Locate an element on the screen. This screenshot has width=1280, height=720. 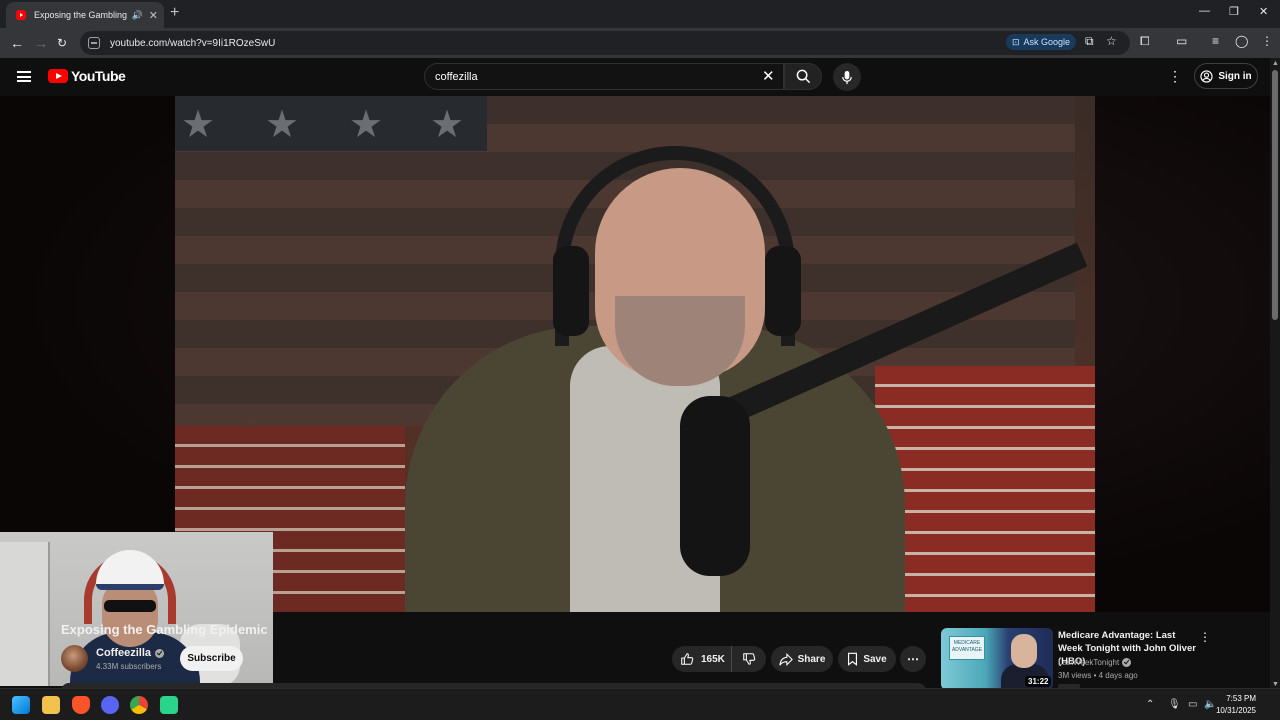
thumbnail-host-face is located at coordinates (1024, 651).